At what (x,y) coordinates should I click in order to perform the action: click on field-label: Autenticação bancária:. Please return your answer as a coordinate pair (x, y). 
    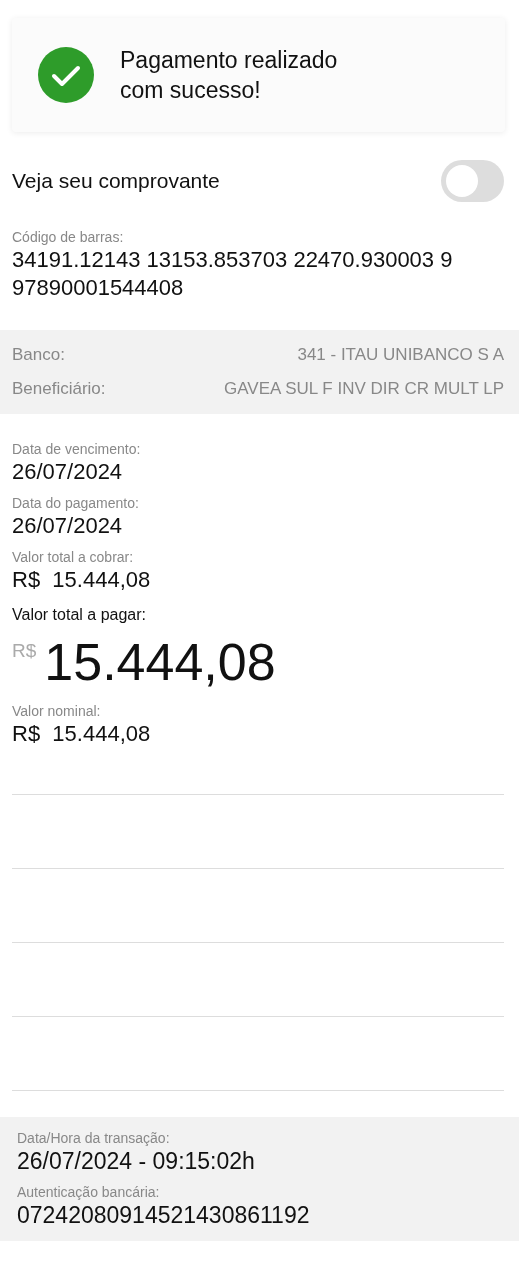
    Looking at the image, I should click on (89, 1192).